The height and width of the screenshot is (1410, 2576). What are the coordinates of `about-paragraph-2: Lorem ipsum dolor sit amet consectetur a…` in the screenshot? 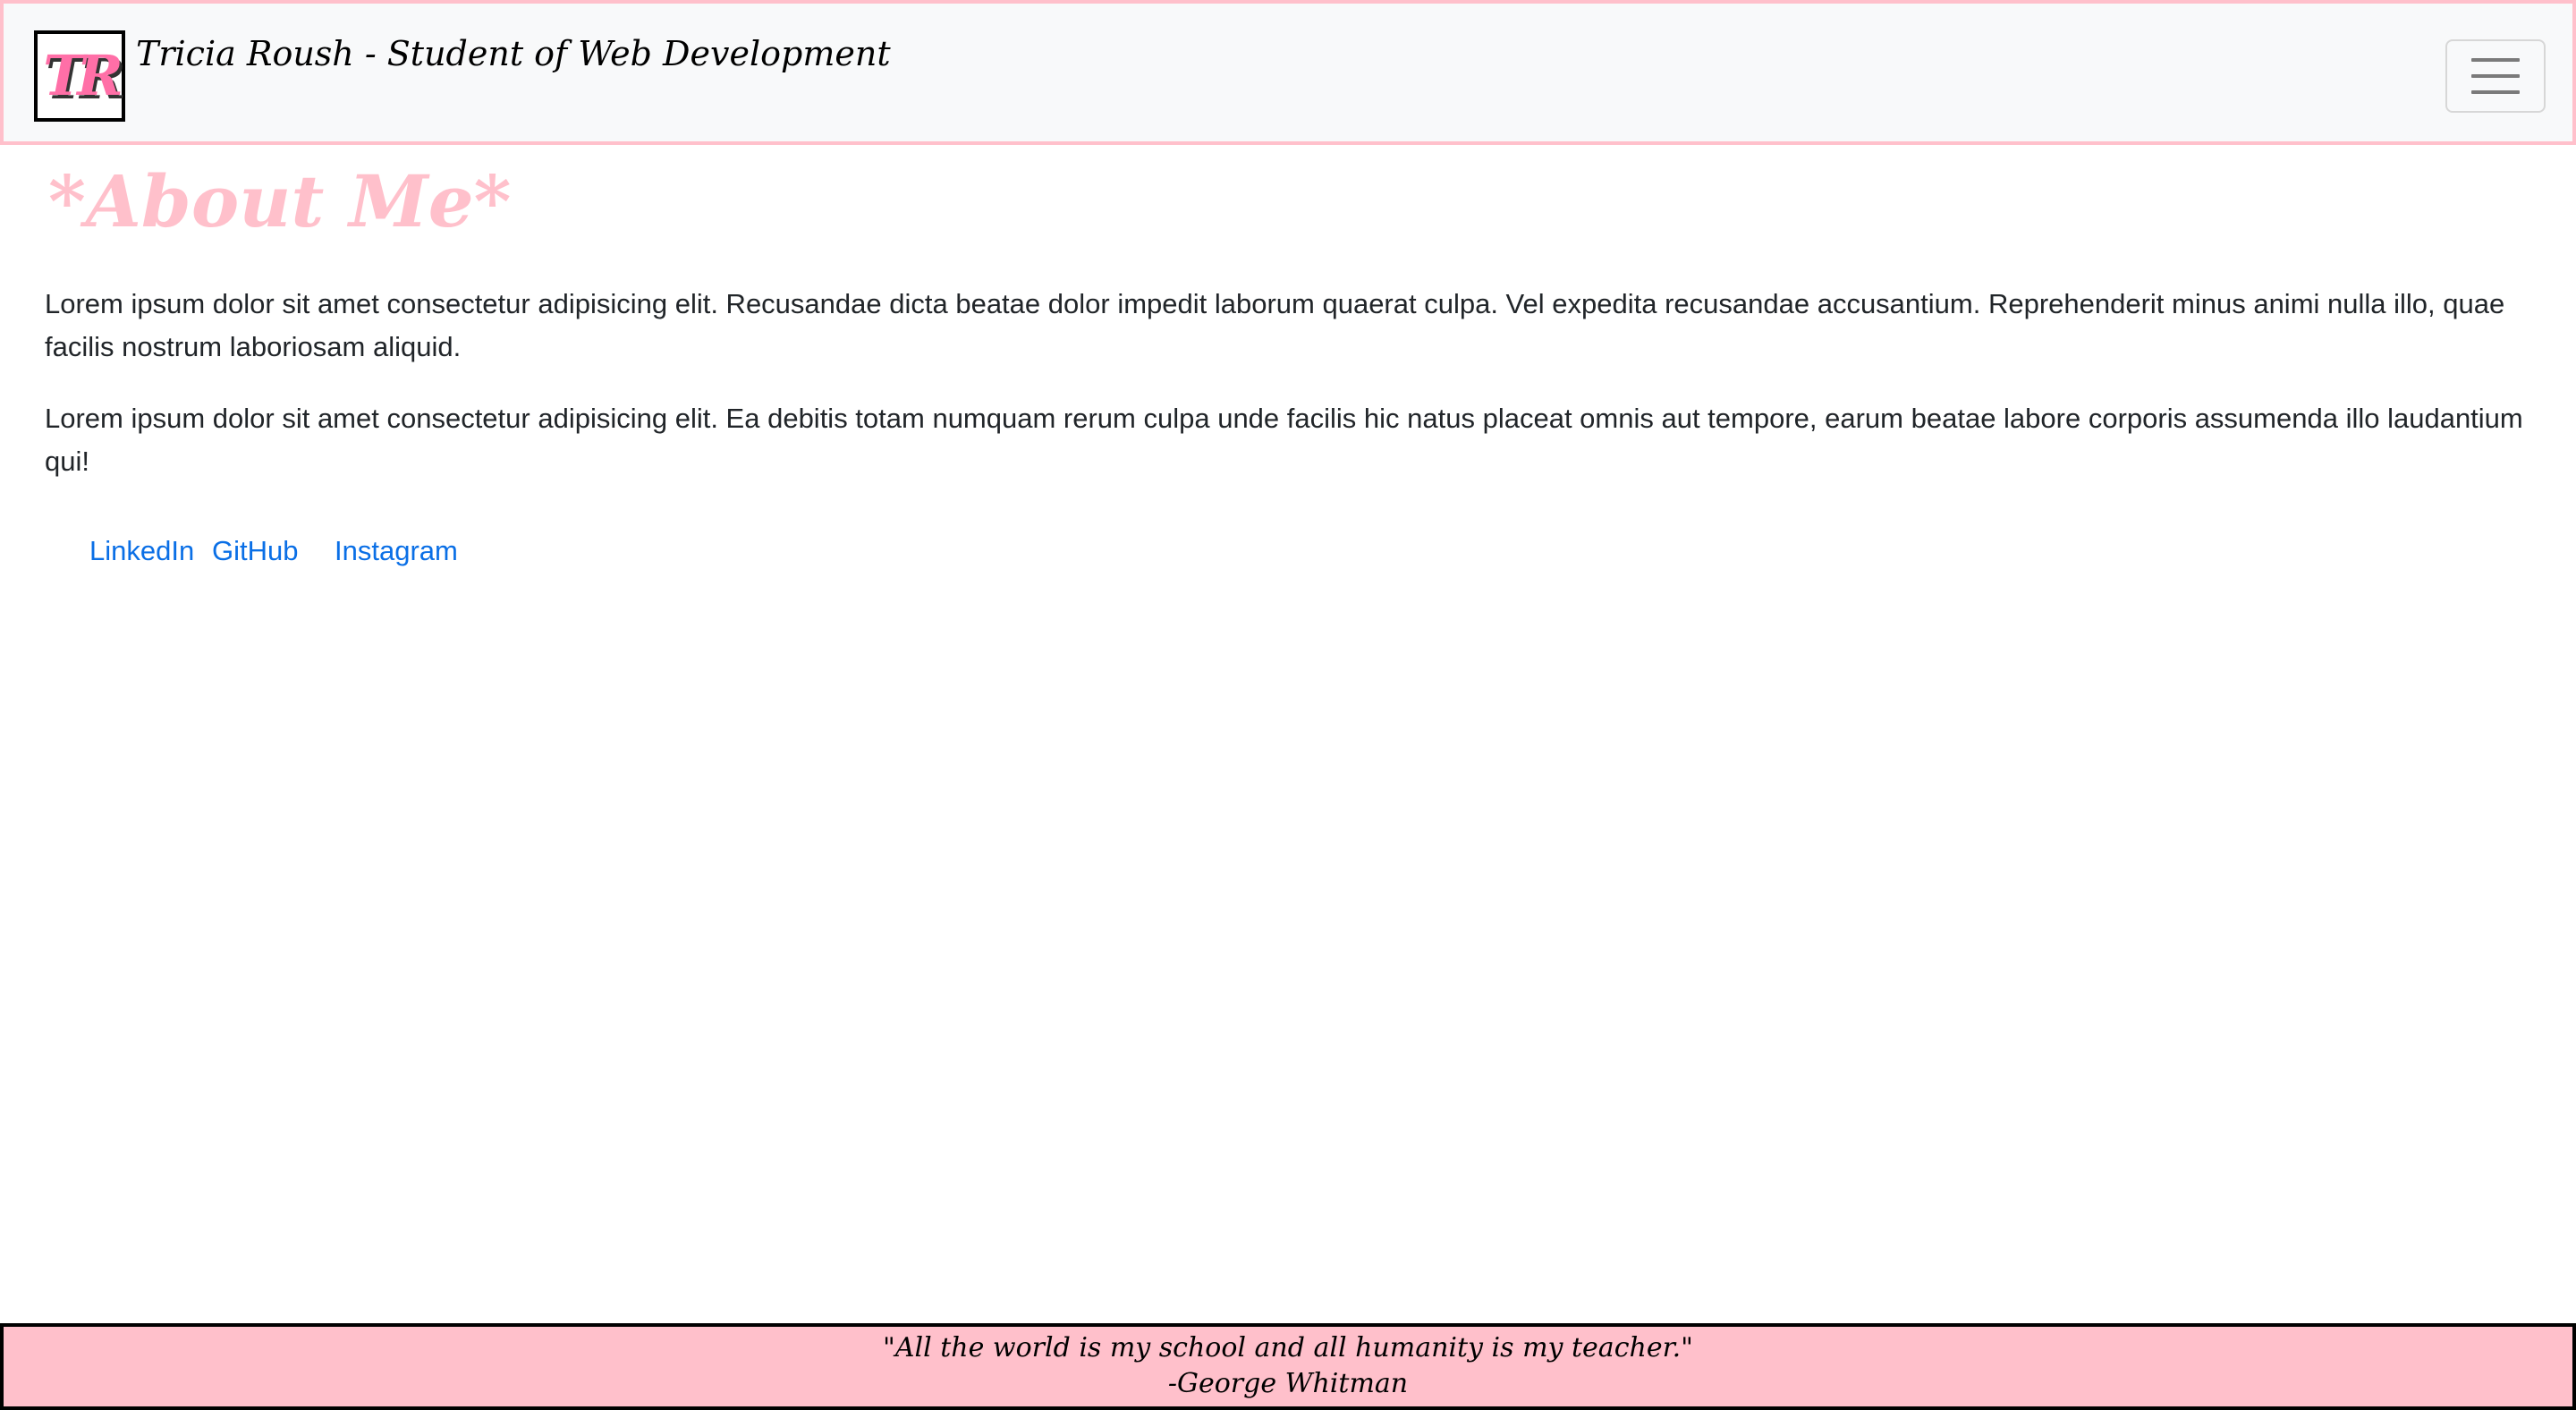 It's located at (1284, 440).